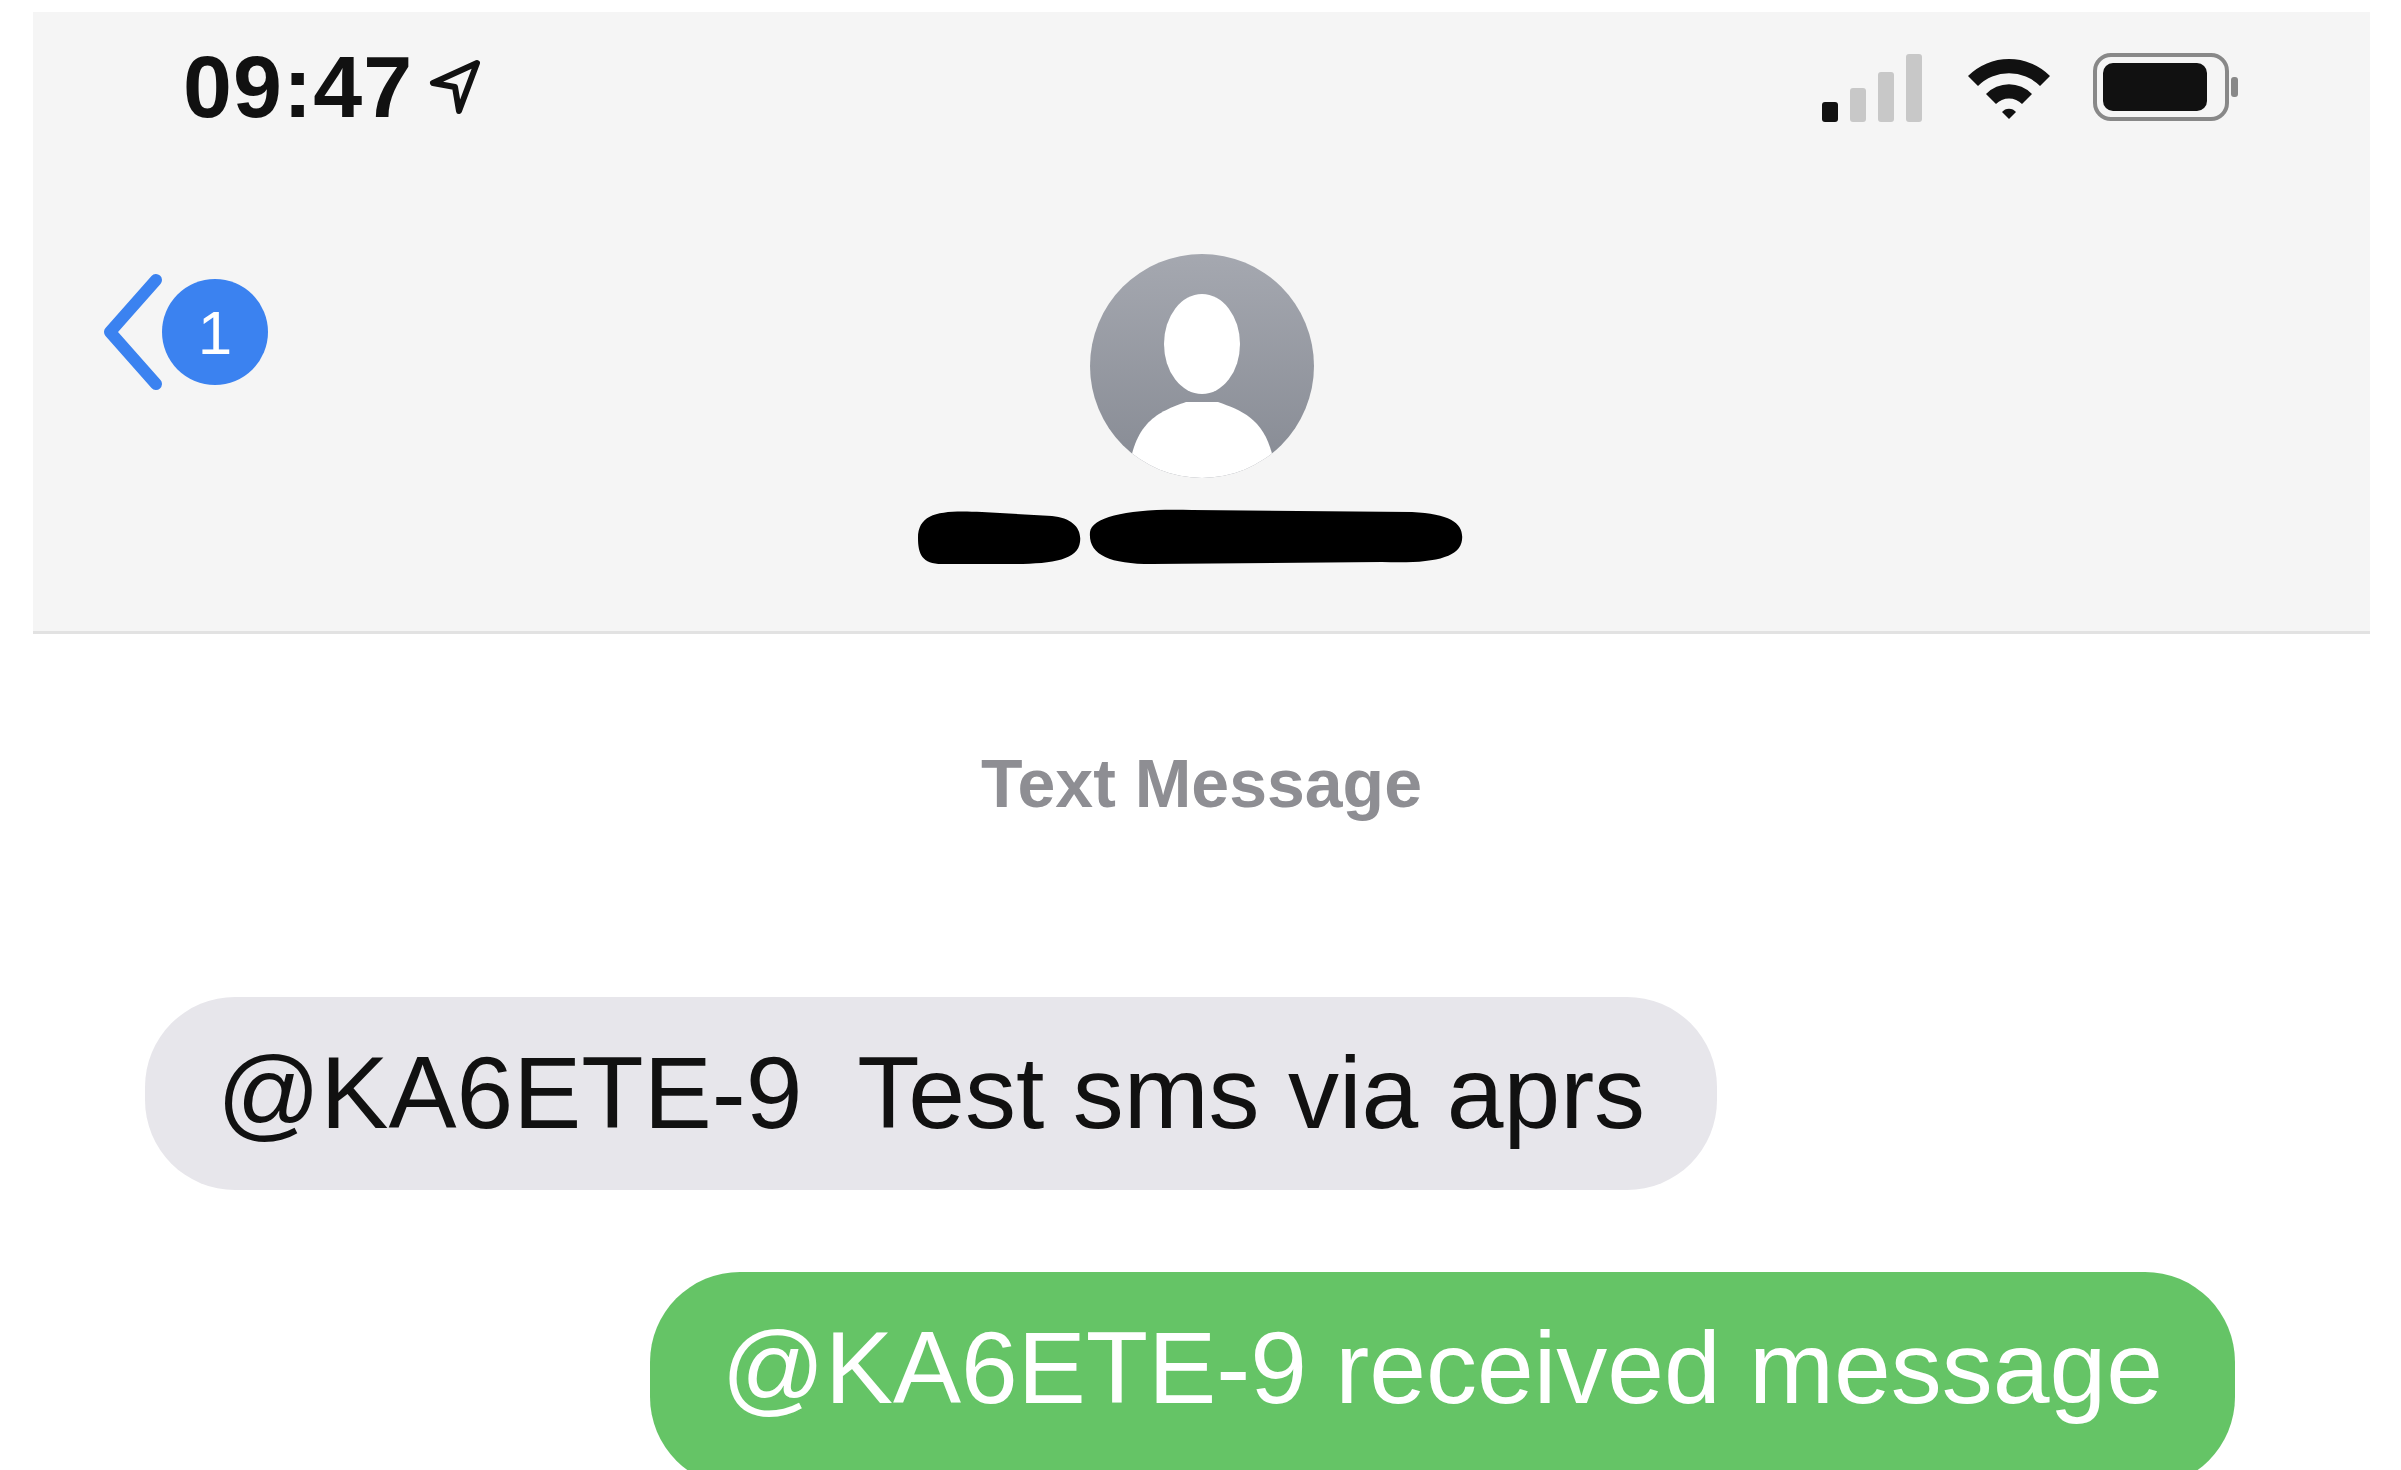 This screenshot has width=2401, height=1470. Describe the element at coordinates (215, 332) in the screenshot. I see `unread-badge: 1` at that location.